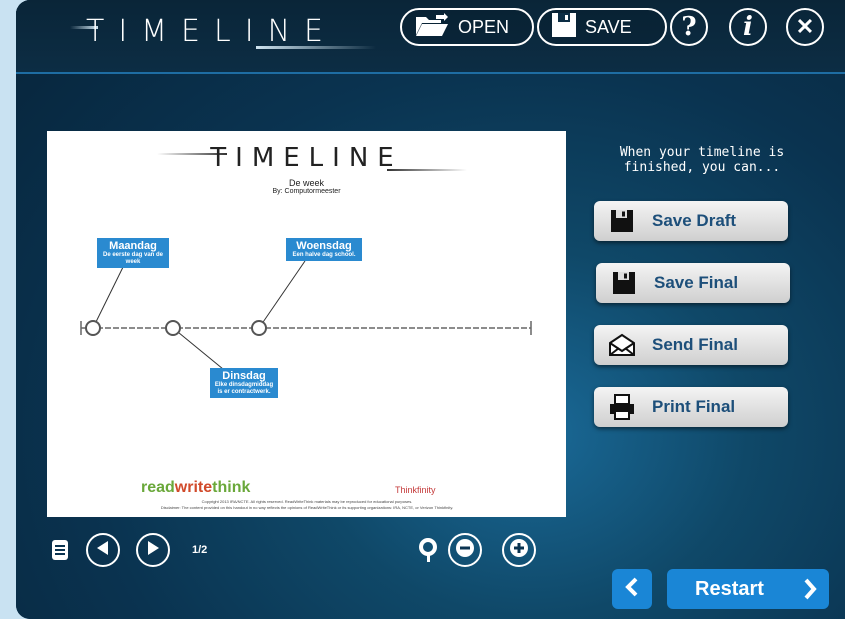 This screenshot has width=845, height=619. Describe the element at coordinates (324, 246) in the screenshot. I see `event-title: Woensdag` at that location.